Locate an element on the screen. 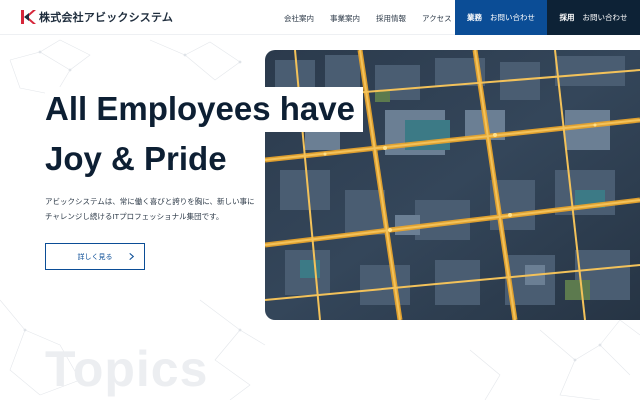  nav-item-recruit: 採用情報 is located at coordinates (391, 18).